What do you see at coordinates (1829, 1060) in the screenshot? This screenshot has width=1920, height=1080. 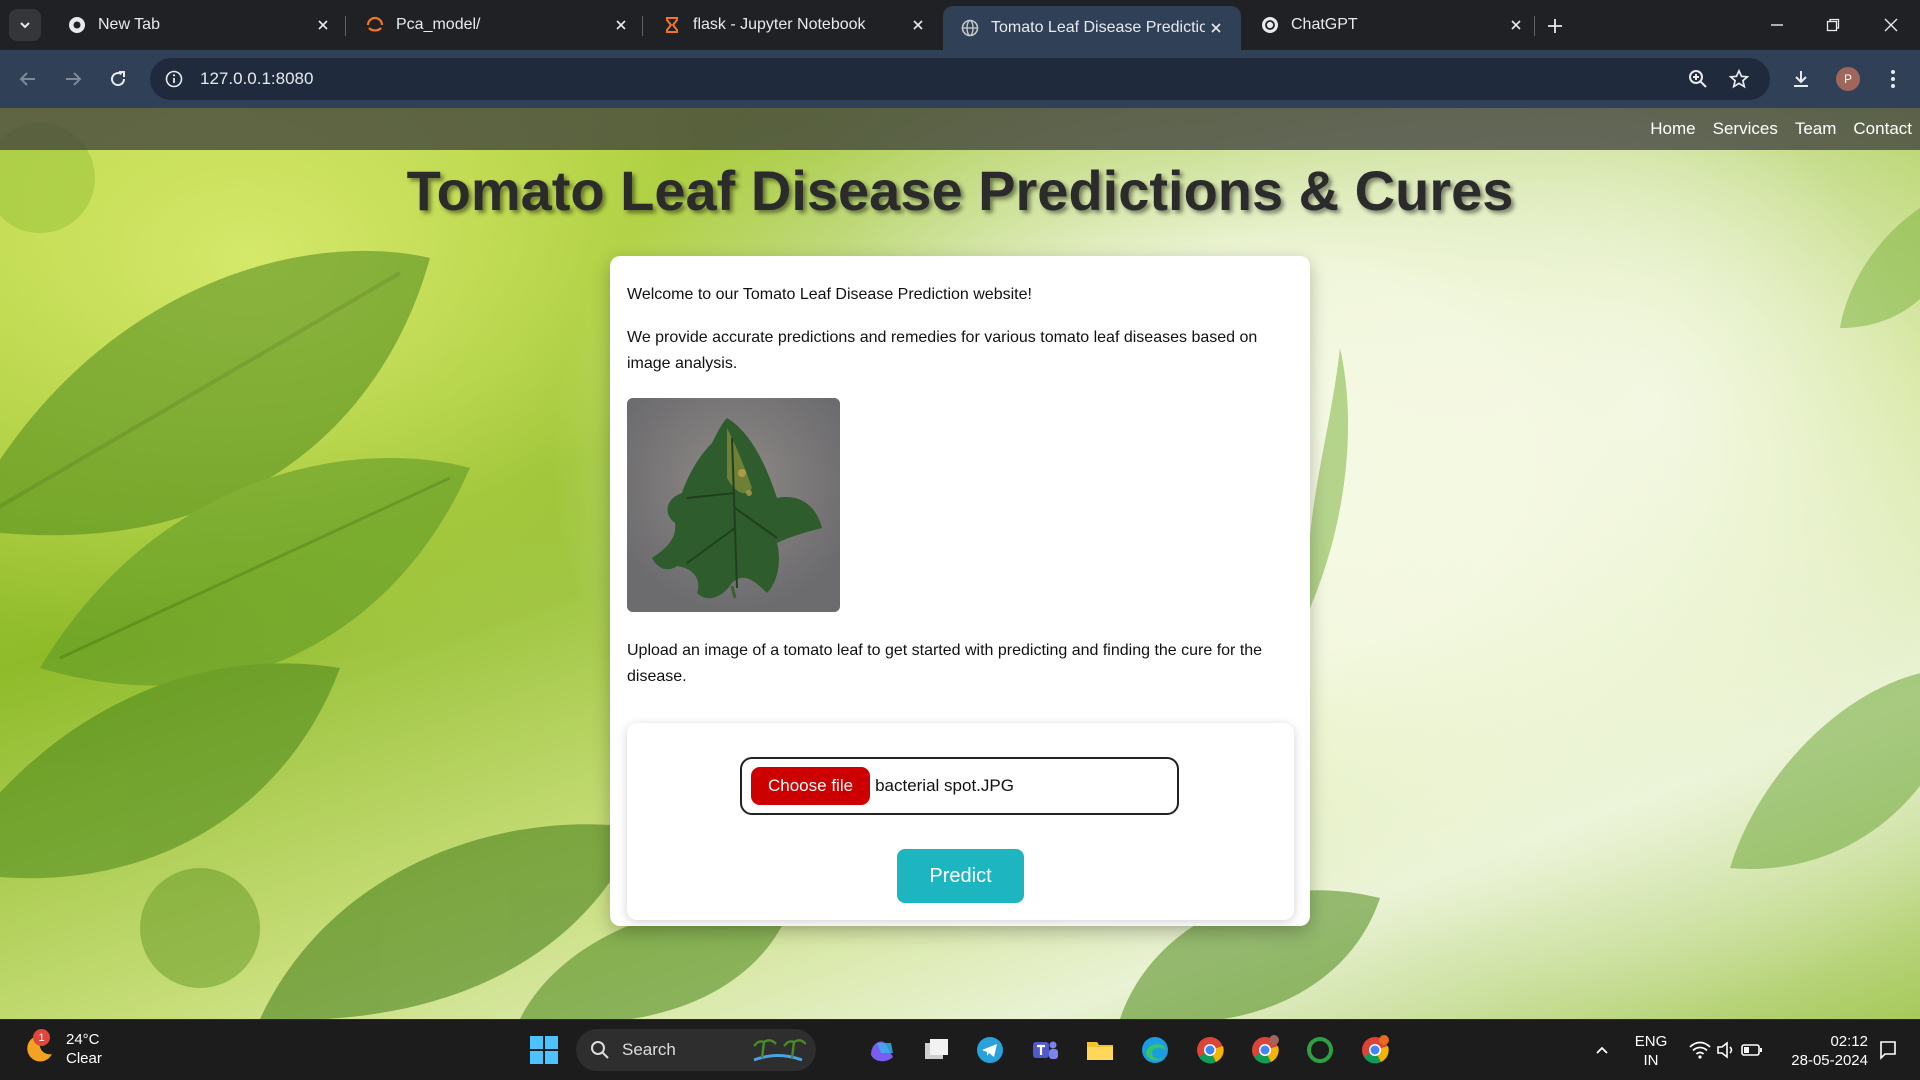 I see `clock-date: 28-05-2024` at bounding box center [1829, 1060].